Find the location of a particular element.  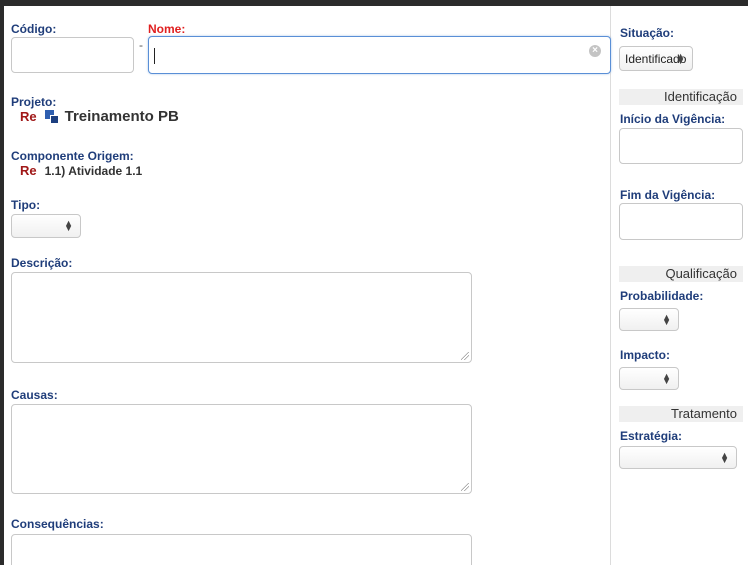

descricao-label: Descrição: is located at coordinates (42, 263).